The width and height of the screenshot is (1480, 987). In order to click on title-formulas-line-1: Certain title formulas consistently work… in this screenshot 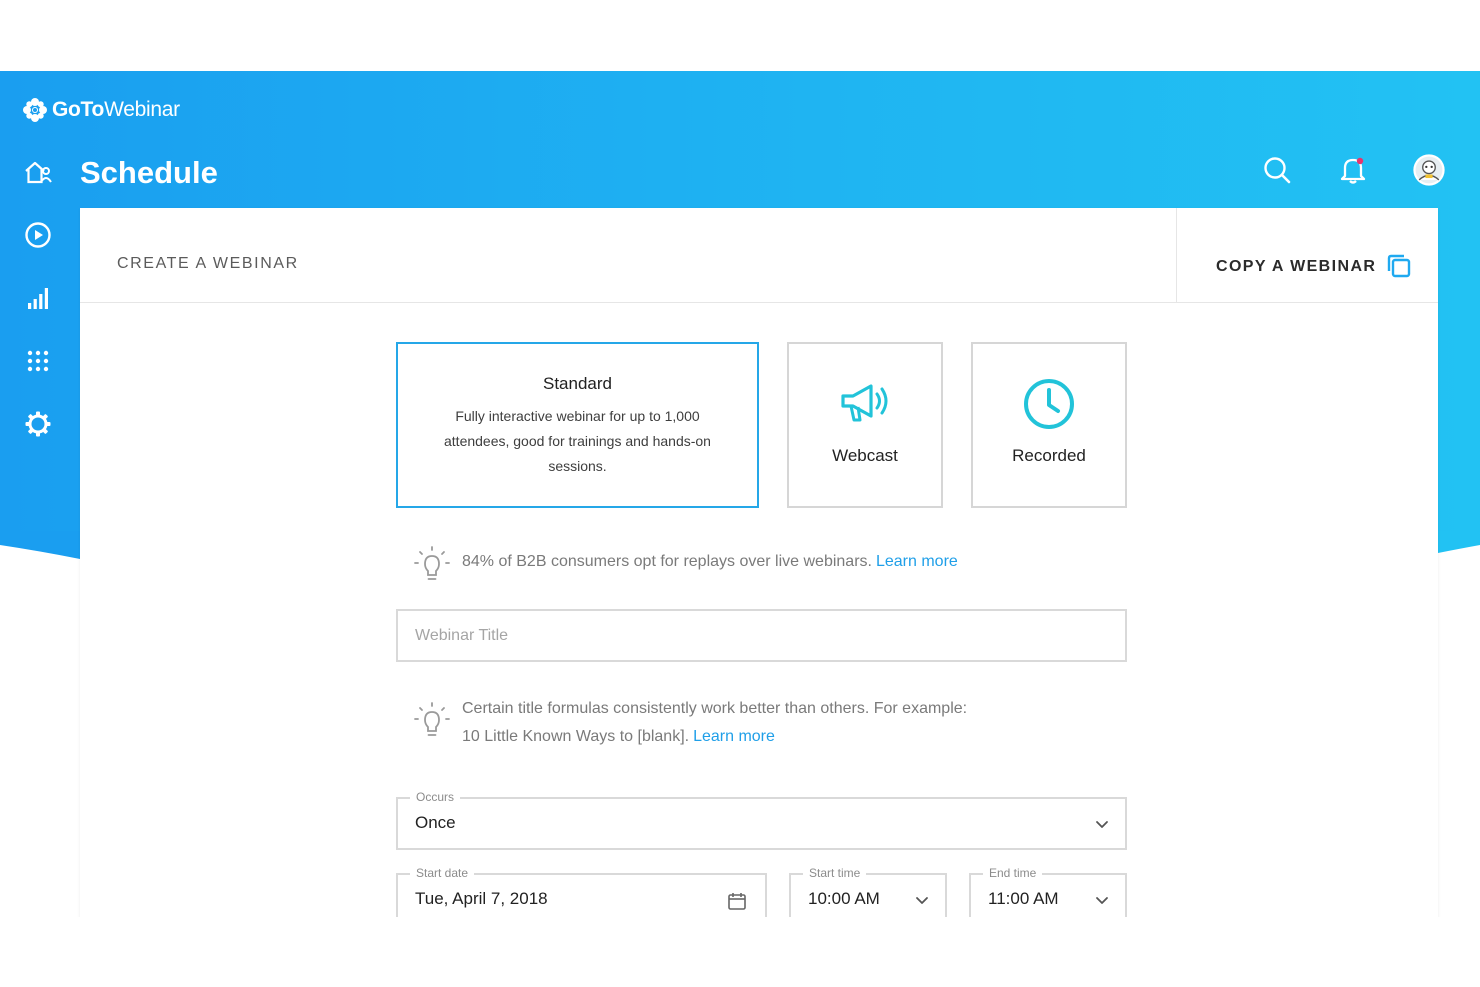, I will do `click(715, 708)`.